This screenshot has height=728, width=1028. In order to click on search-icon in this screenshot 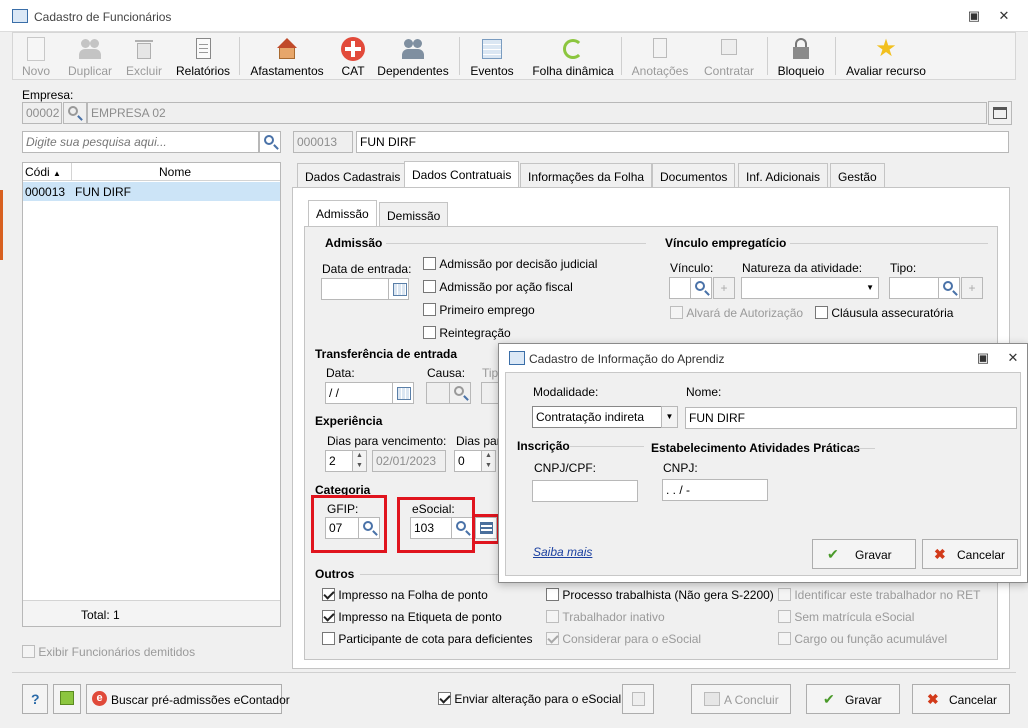, I will do `click(459, 391)`.